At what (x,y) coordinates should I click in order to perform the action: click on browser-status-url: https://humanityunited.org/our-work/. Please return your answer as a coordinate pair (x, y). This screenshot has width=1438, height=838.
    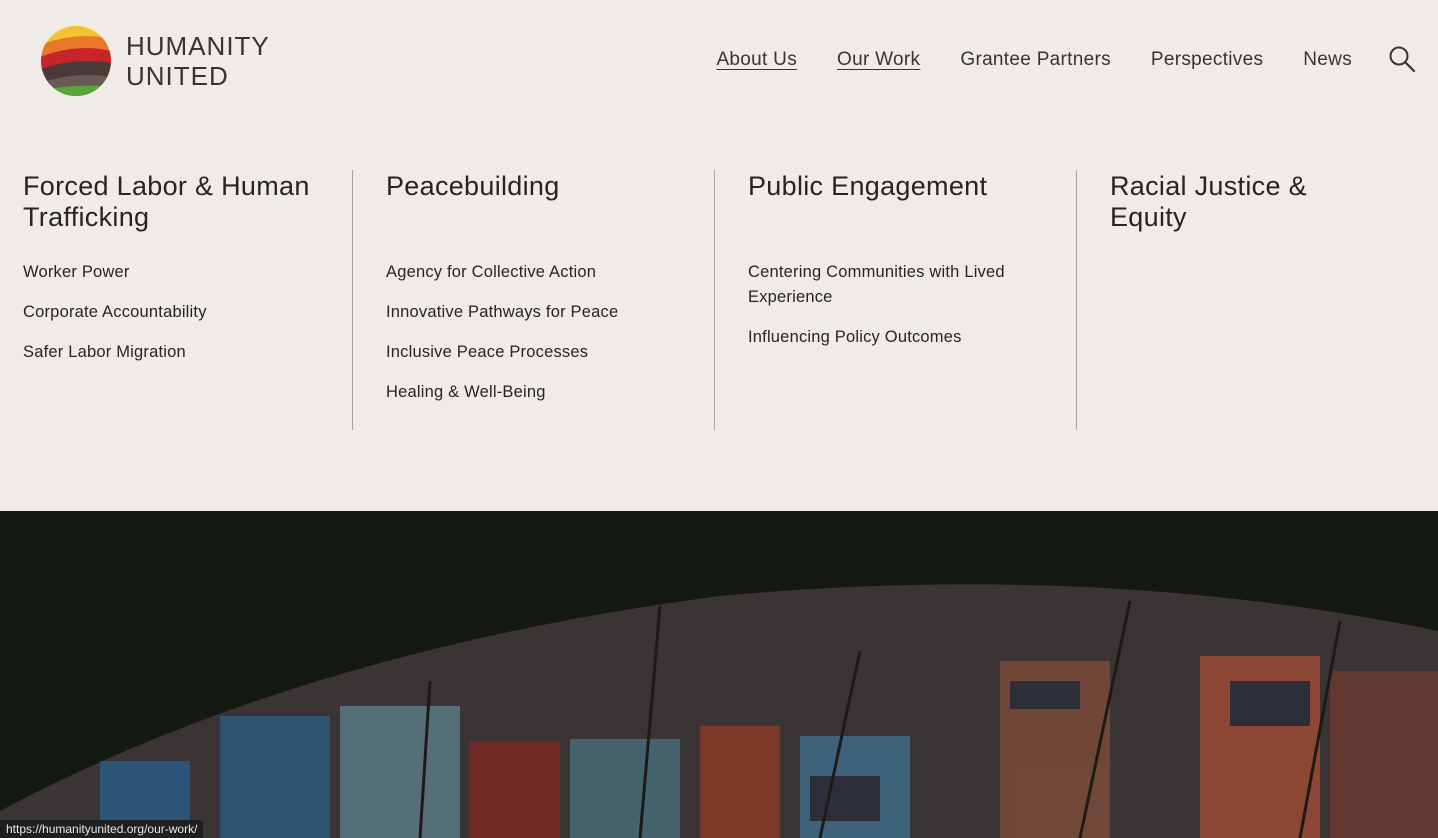
    Looking at the image, I should click on (102, 829).